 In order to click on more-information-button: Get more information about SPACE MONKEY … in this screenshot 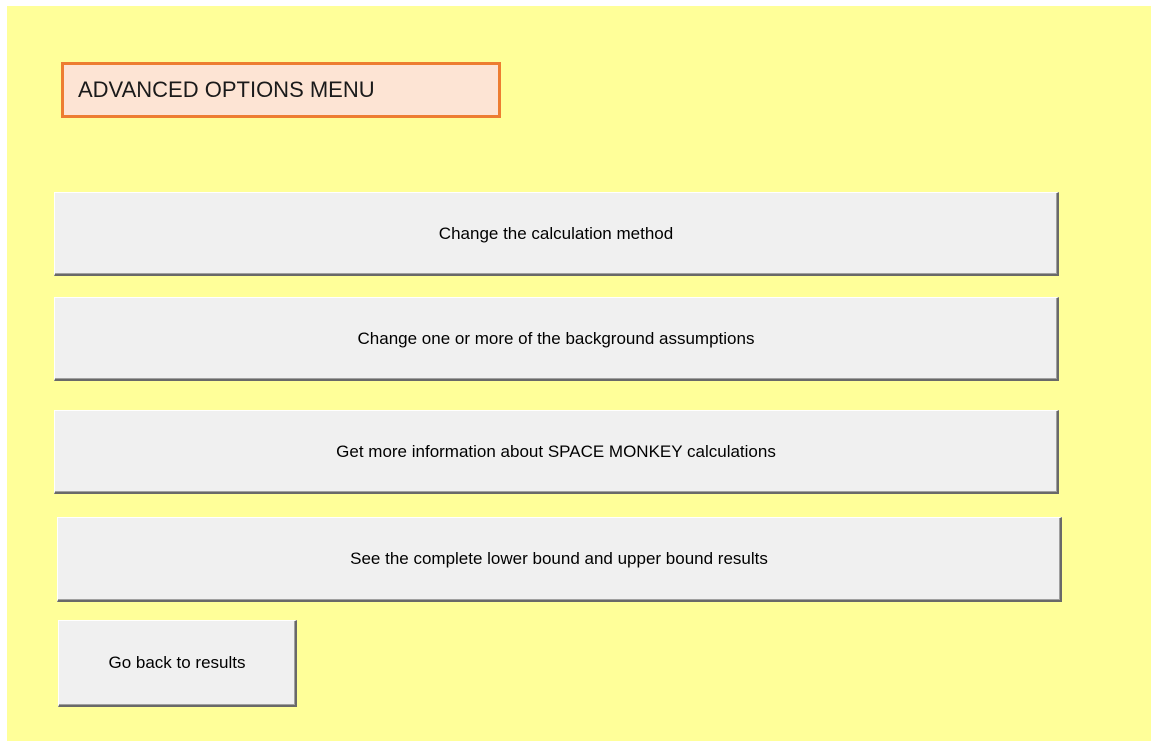, I will do `click(556, 452)`.